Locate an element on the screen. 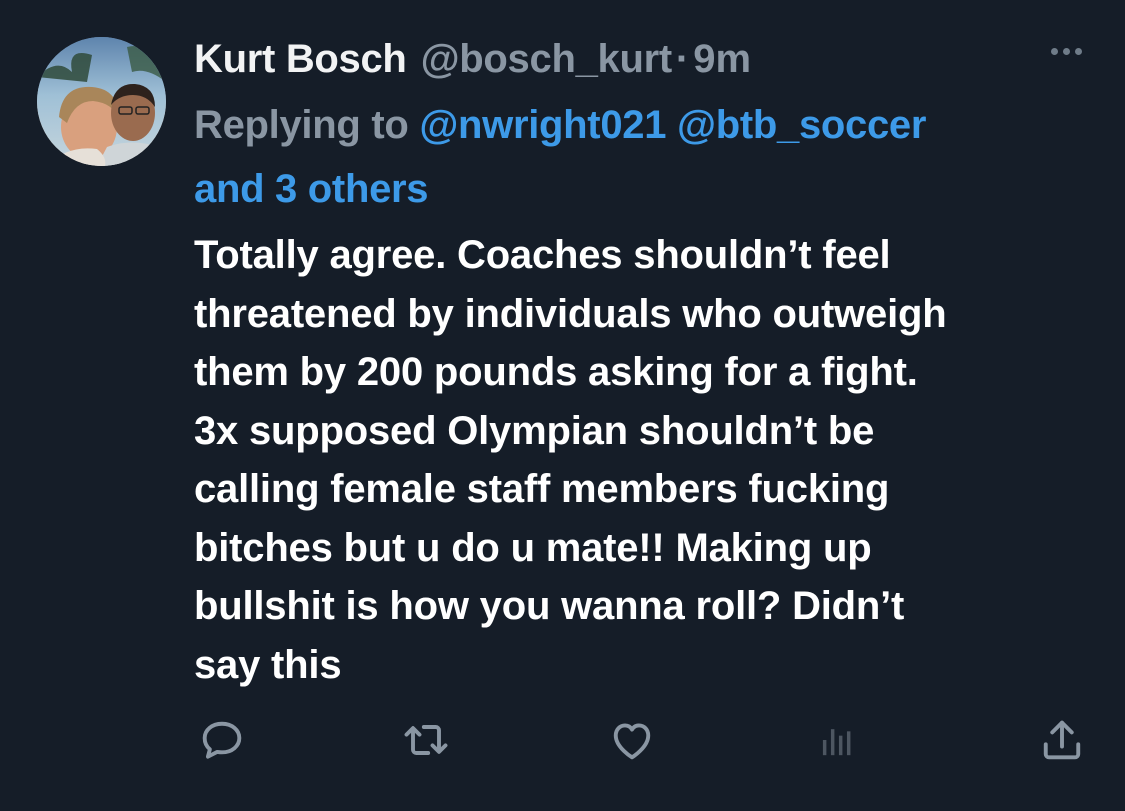  reply-bubble-icon is located at coordinates (222, 740).